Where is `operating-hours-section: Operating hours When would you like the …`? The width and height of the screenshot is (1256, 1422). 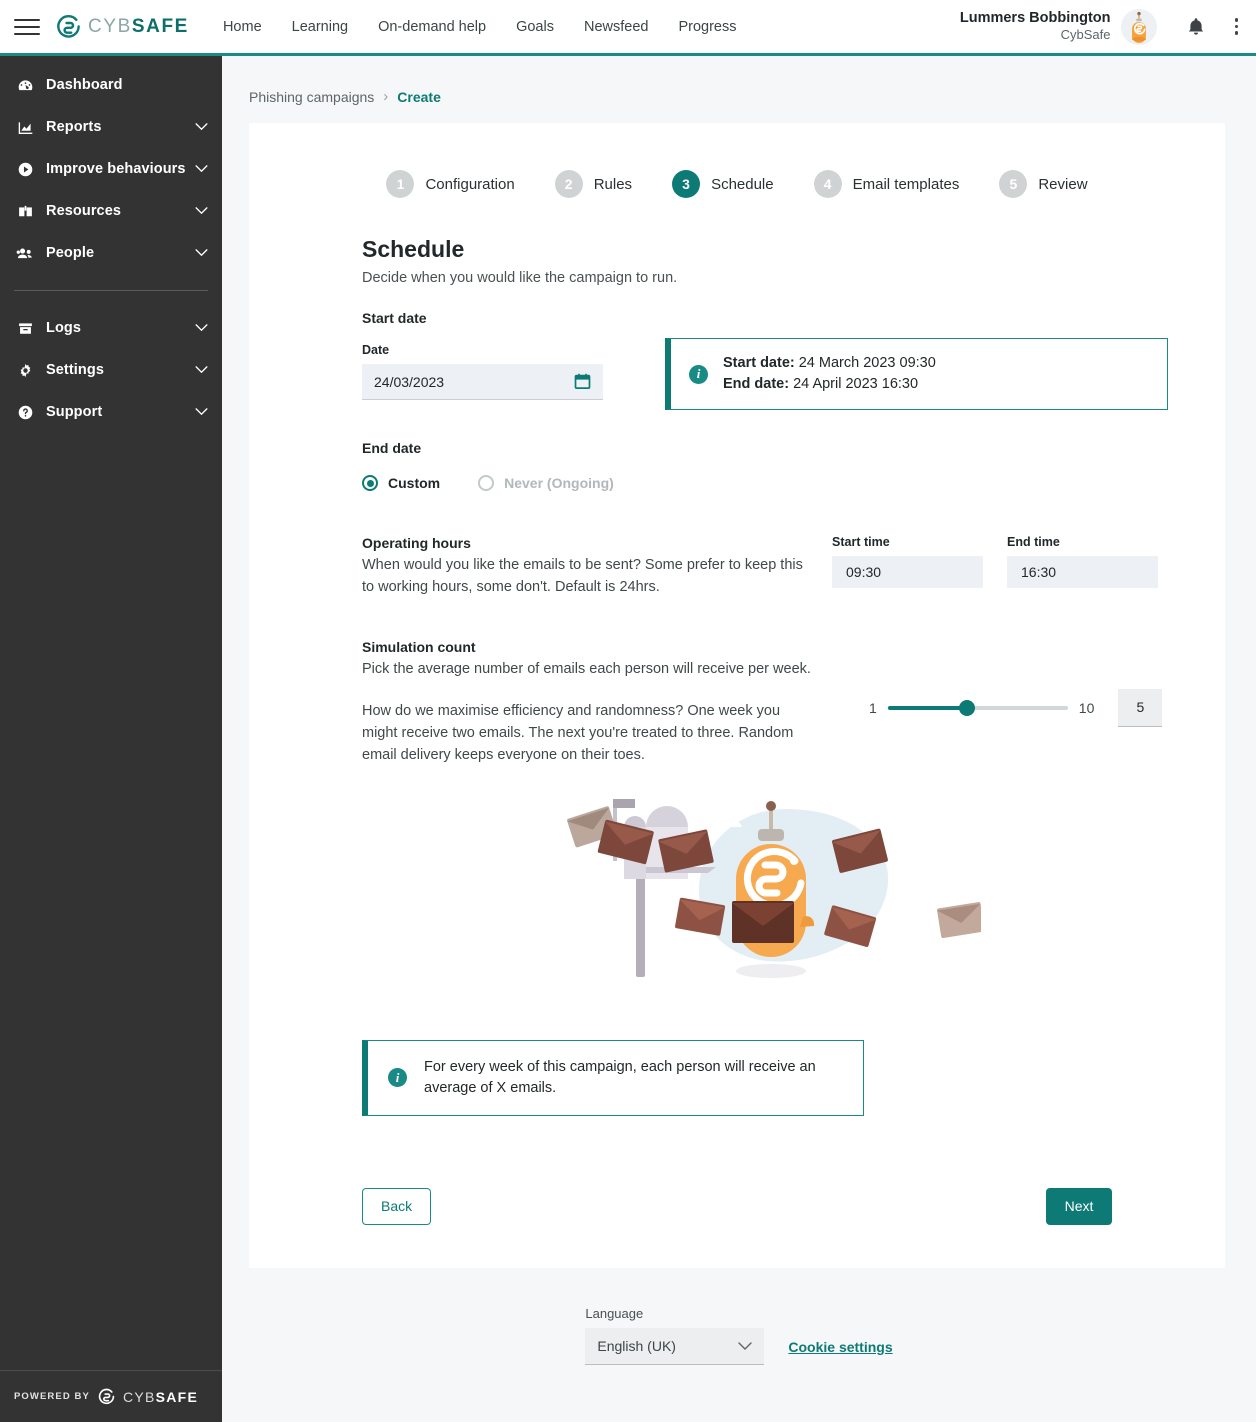 operating-hours-section: Operating hours When would you like the … is located at coordinates (793, 567).